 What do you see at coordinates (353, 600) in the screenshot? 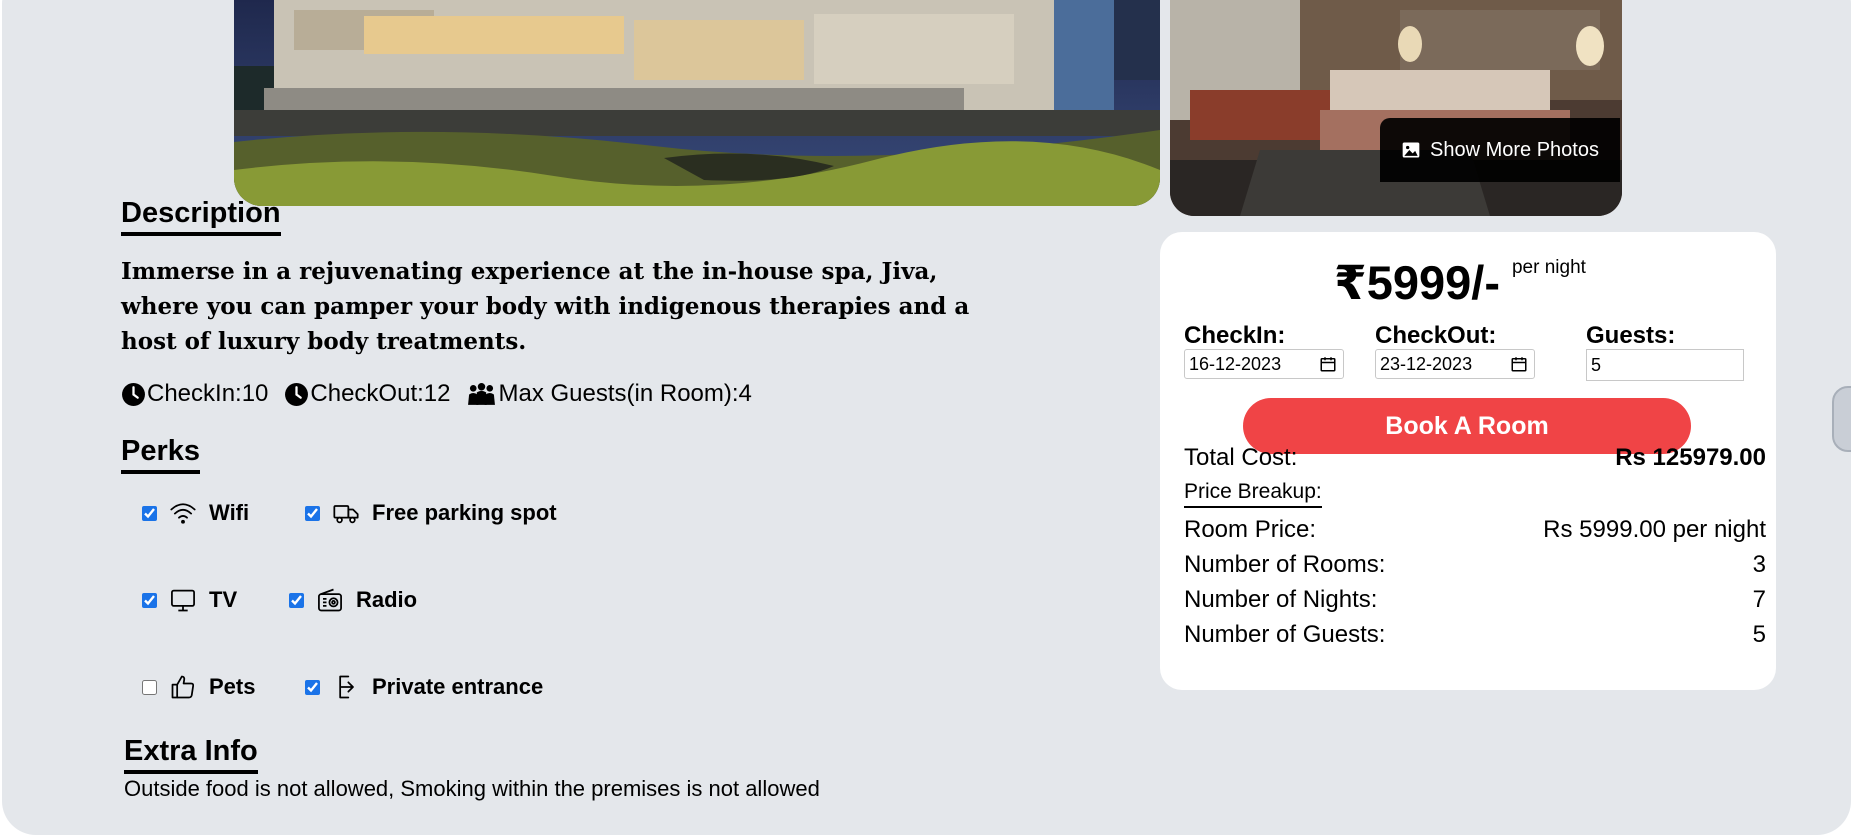
I see `perk-radio: Radio` at bounding box center [353, 600].